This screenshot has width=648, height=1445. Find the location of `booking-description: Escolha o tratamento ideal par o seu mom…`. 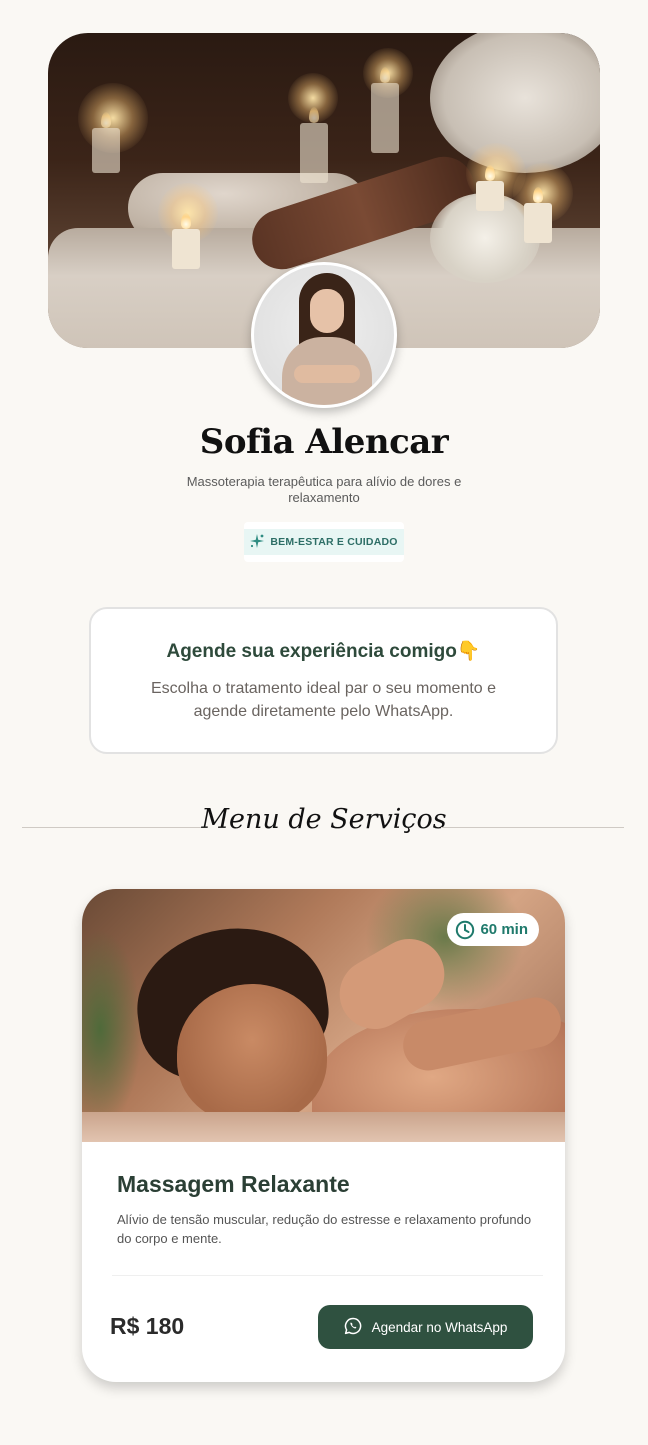

booking-description: Escolha o tratamento ideal par o seu mom… is located at coordinates (323, 700).